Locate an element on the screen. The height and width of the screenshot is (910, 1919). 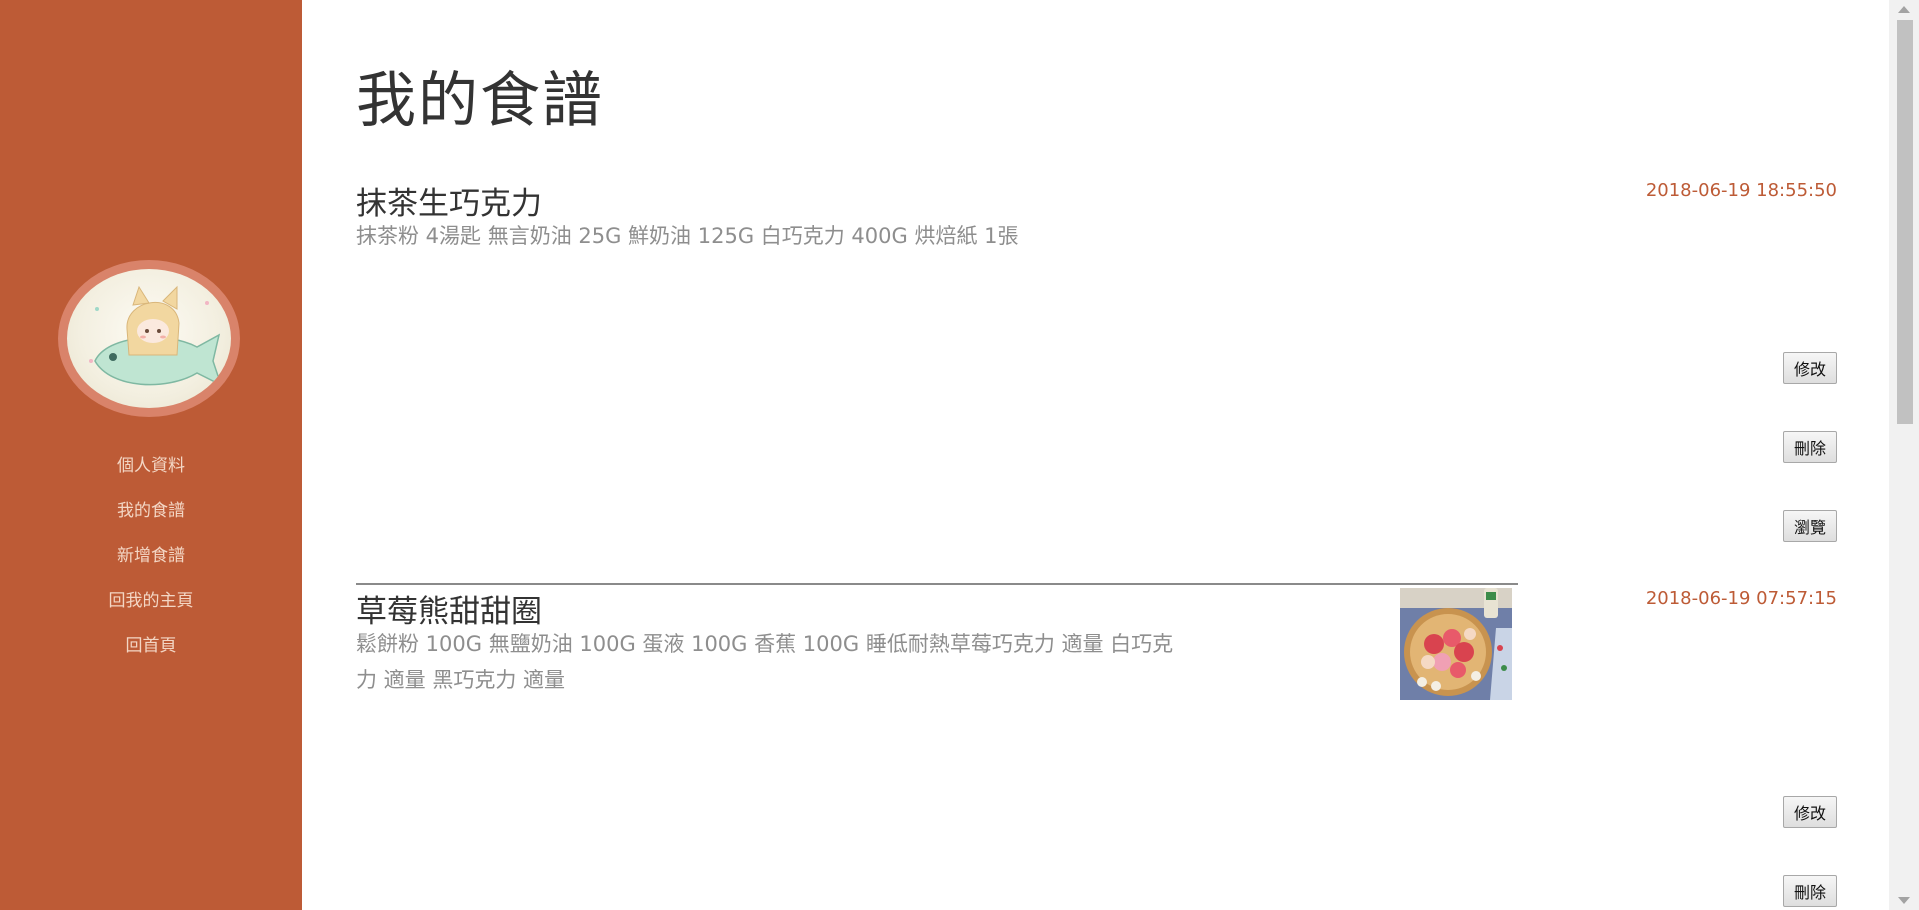
recipe-date: 2018-06-19 18:55:50 is located at coordinates (1741, 190).